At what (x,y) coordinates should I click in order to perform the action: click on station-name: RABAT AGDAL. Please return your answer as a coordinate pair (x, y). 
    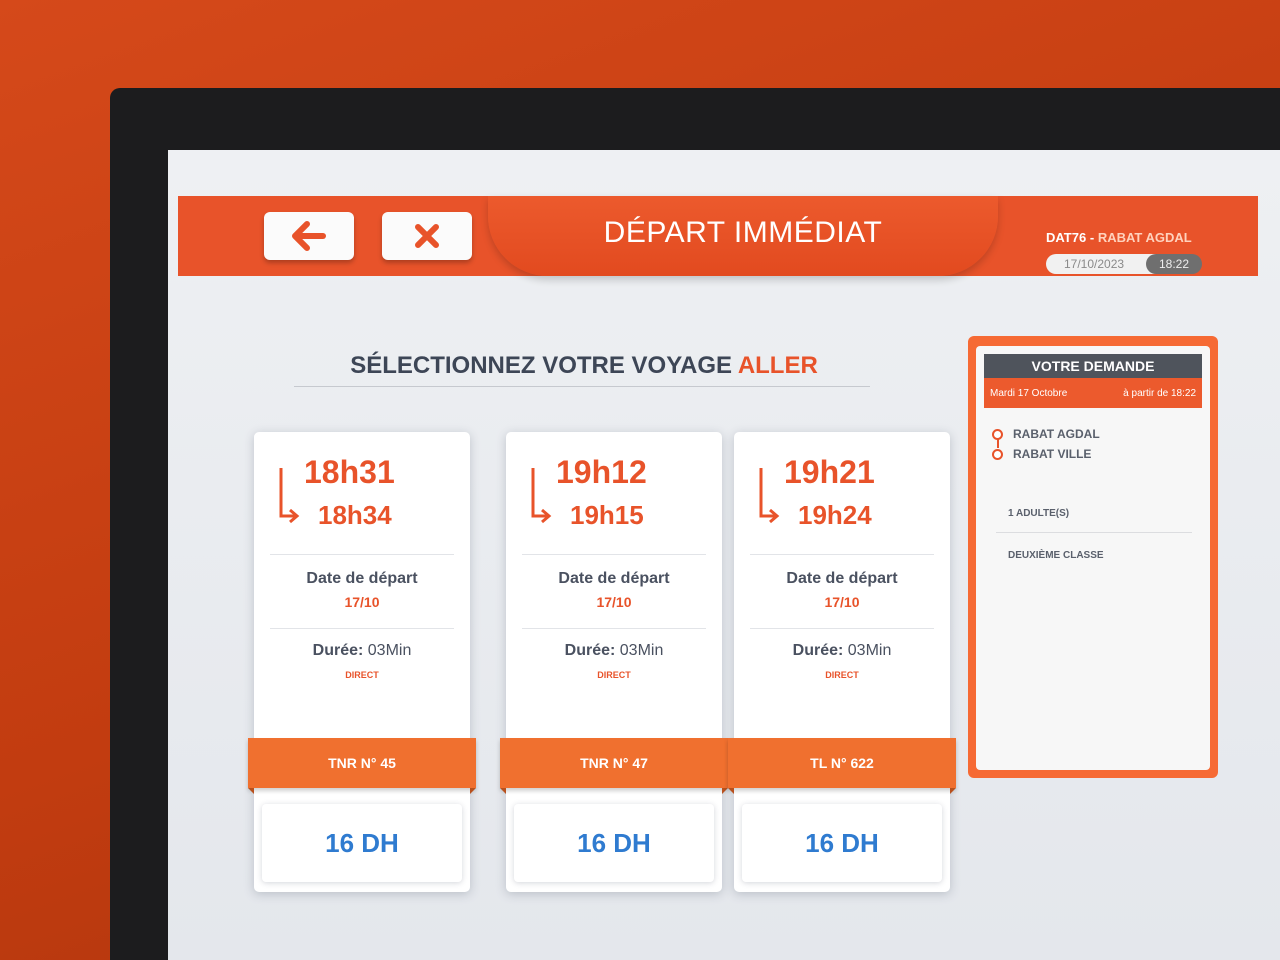
    Looking at the image, I should click on (1144, 237).